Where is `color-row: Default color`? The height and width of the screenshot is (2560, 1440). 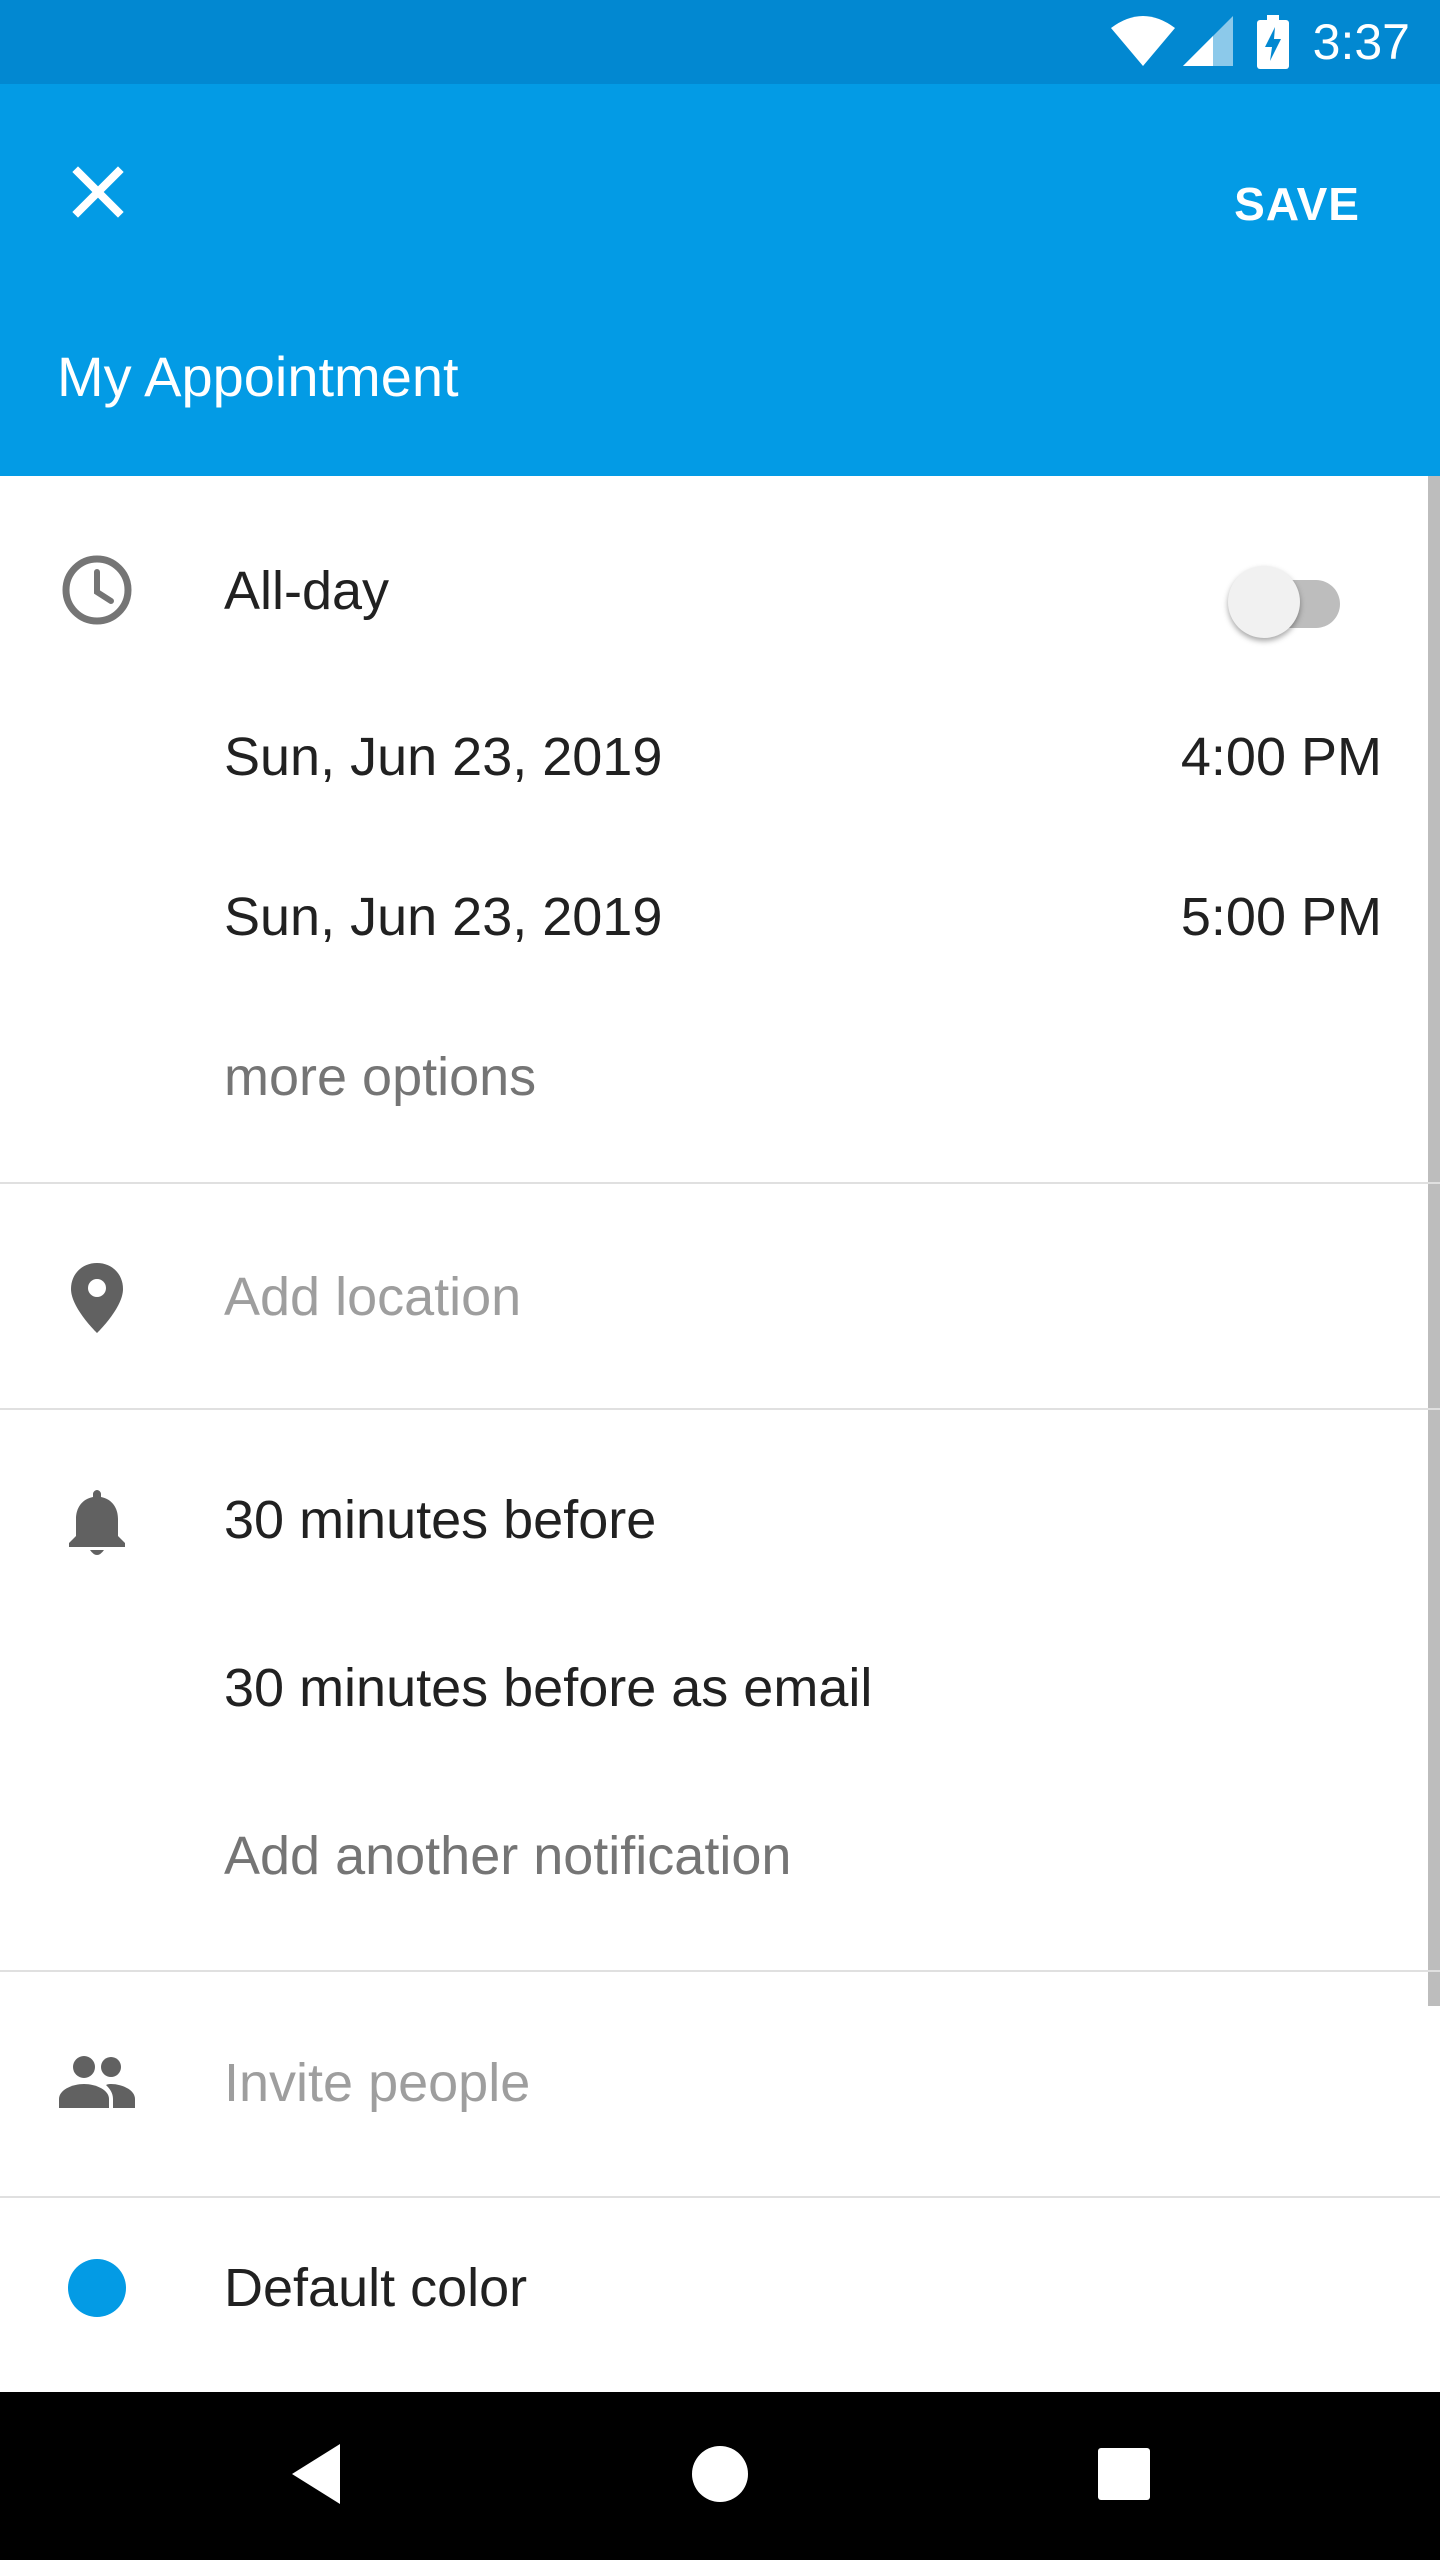 color-row: Default color is located at coordinates (720, 2295).